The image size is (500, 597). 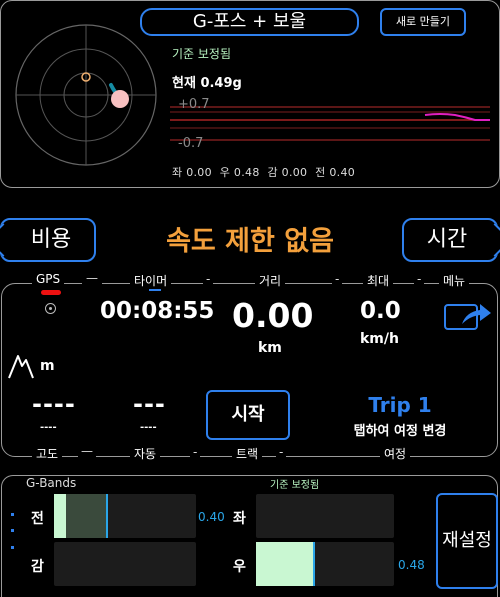 What do you see at coordinates (54, 404) in the screenshot?
I see `altitude-value: ----` at bounding box center [54, 404].